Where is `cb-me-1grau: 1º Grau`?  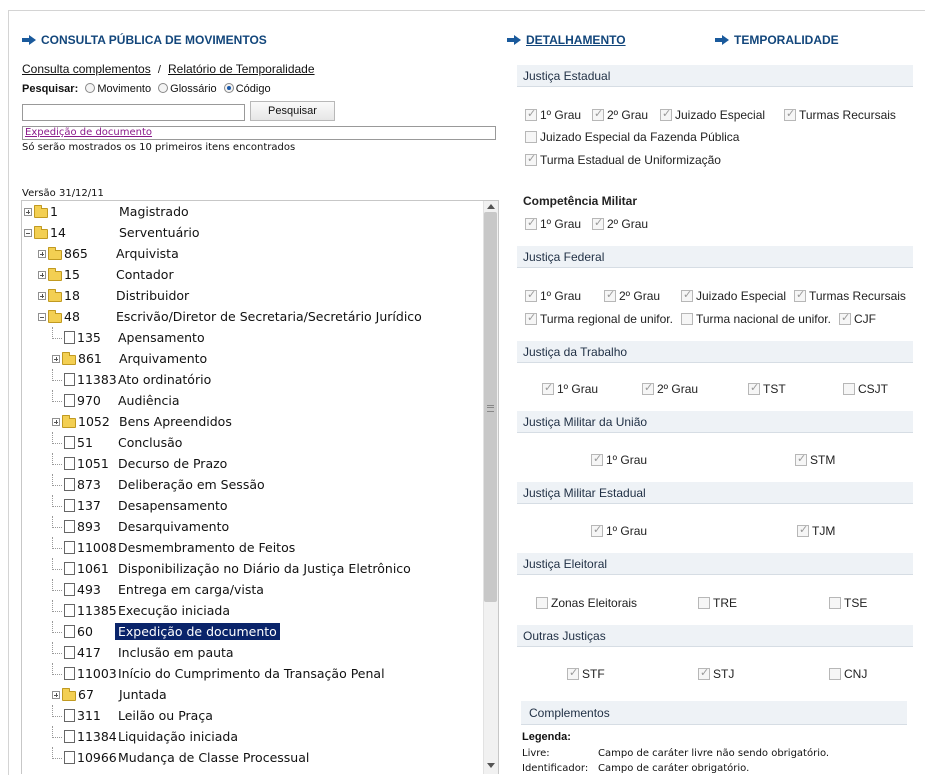
cb-me-1grau: 1º Grau is located at coordinates (619, 530).